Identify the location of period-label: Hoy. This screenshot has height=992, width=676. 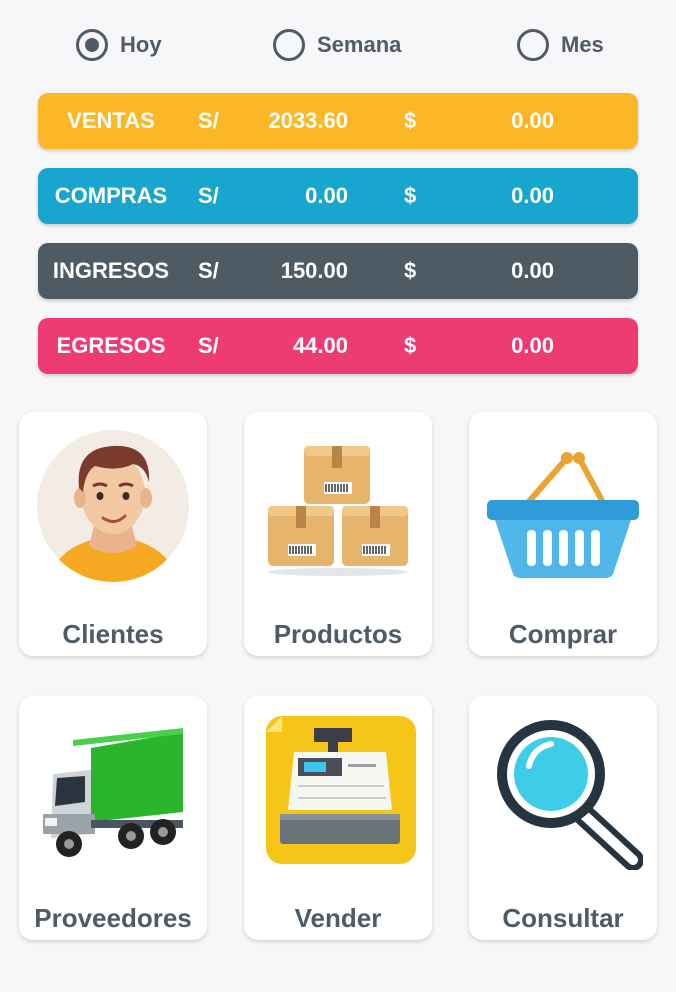
(141, 44).